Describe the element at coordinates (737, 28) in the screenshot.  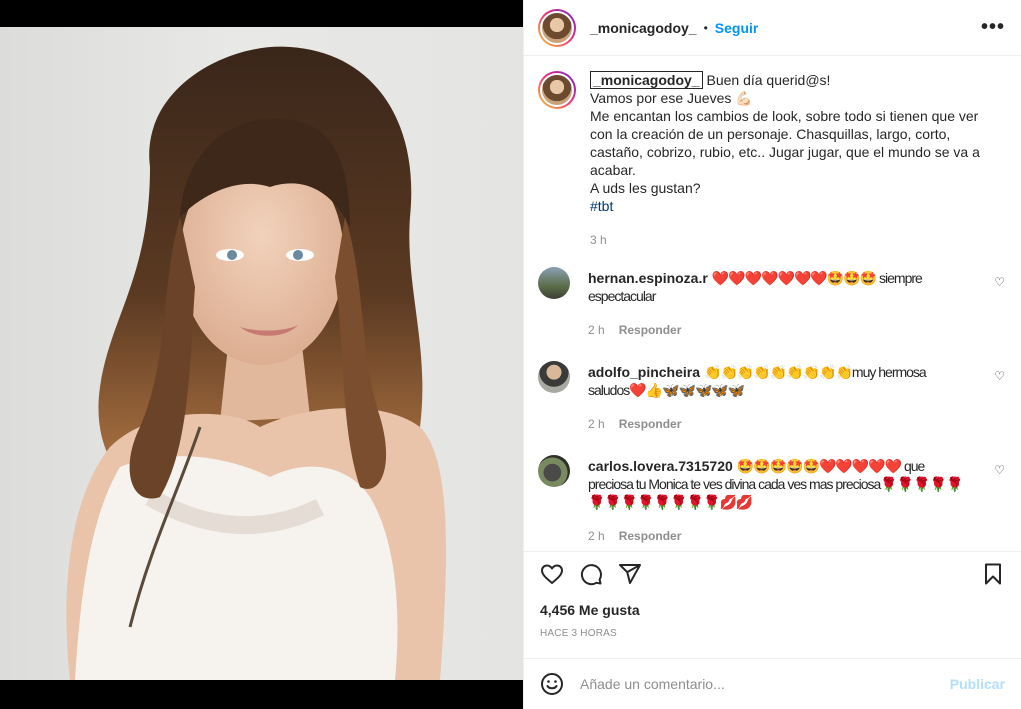
I see `follow-button: Seguir` at that location.